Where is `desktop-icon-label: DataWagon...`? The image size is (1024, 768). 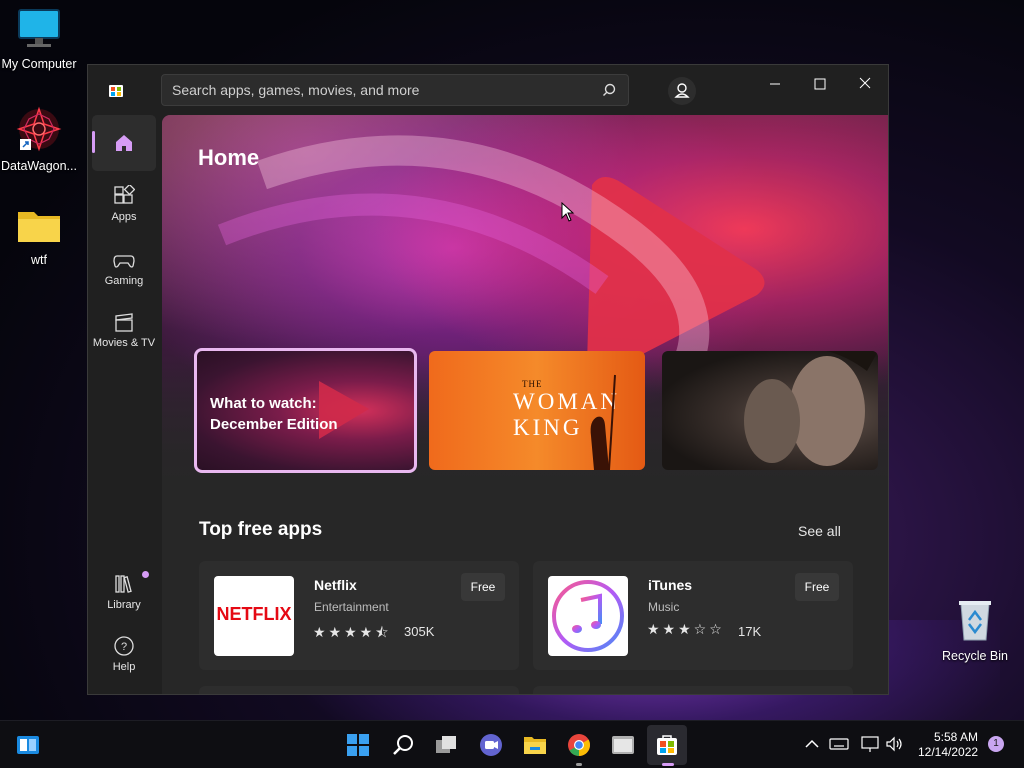
desktop-icon-label: DataWagon... is located at coordinates (39, 166).